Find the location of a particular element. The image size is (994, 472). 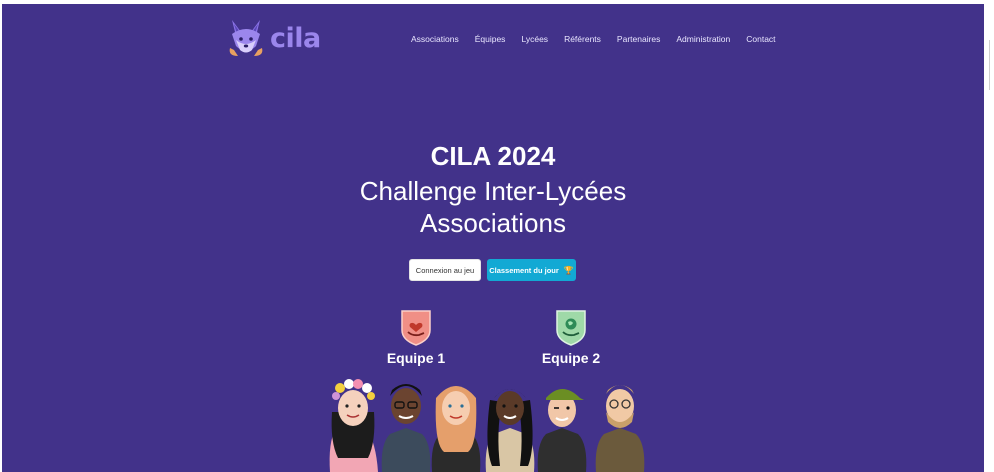

hero-title: CILA 2024 is located at coordinates (493, 156).